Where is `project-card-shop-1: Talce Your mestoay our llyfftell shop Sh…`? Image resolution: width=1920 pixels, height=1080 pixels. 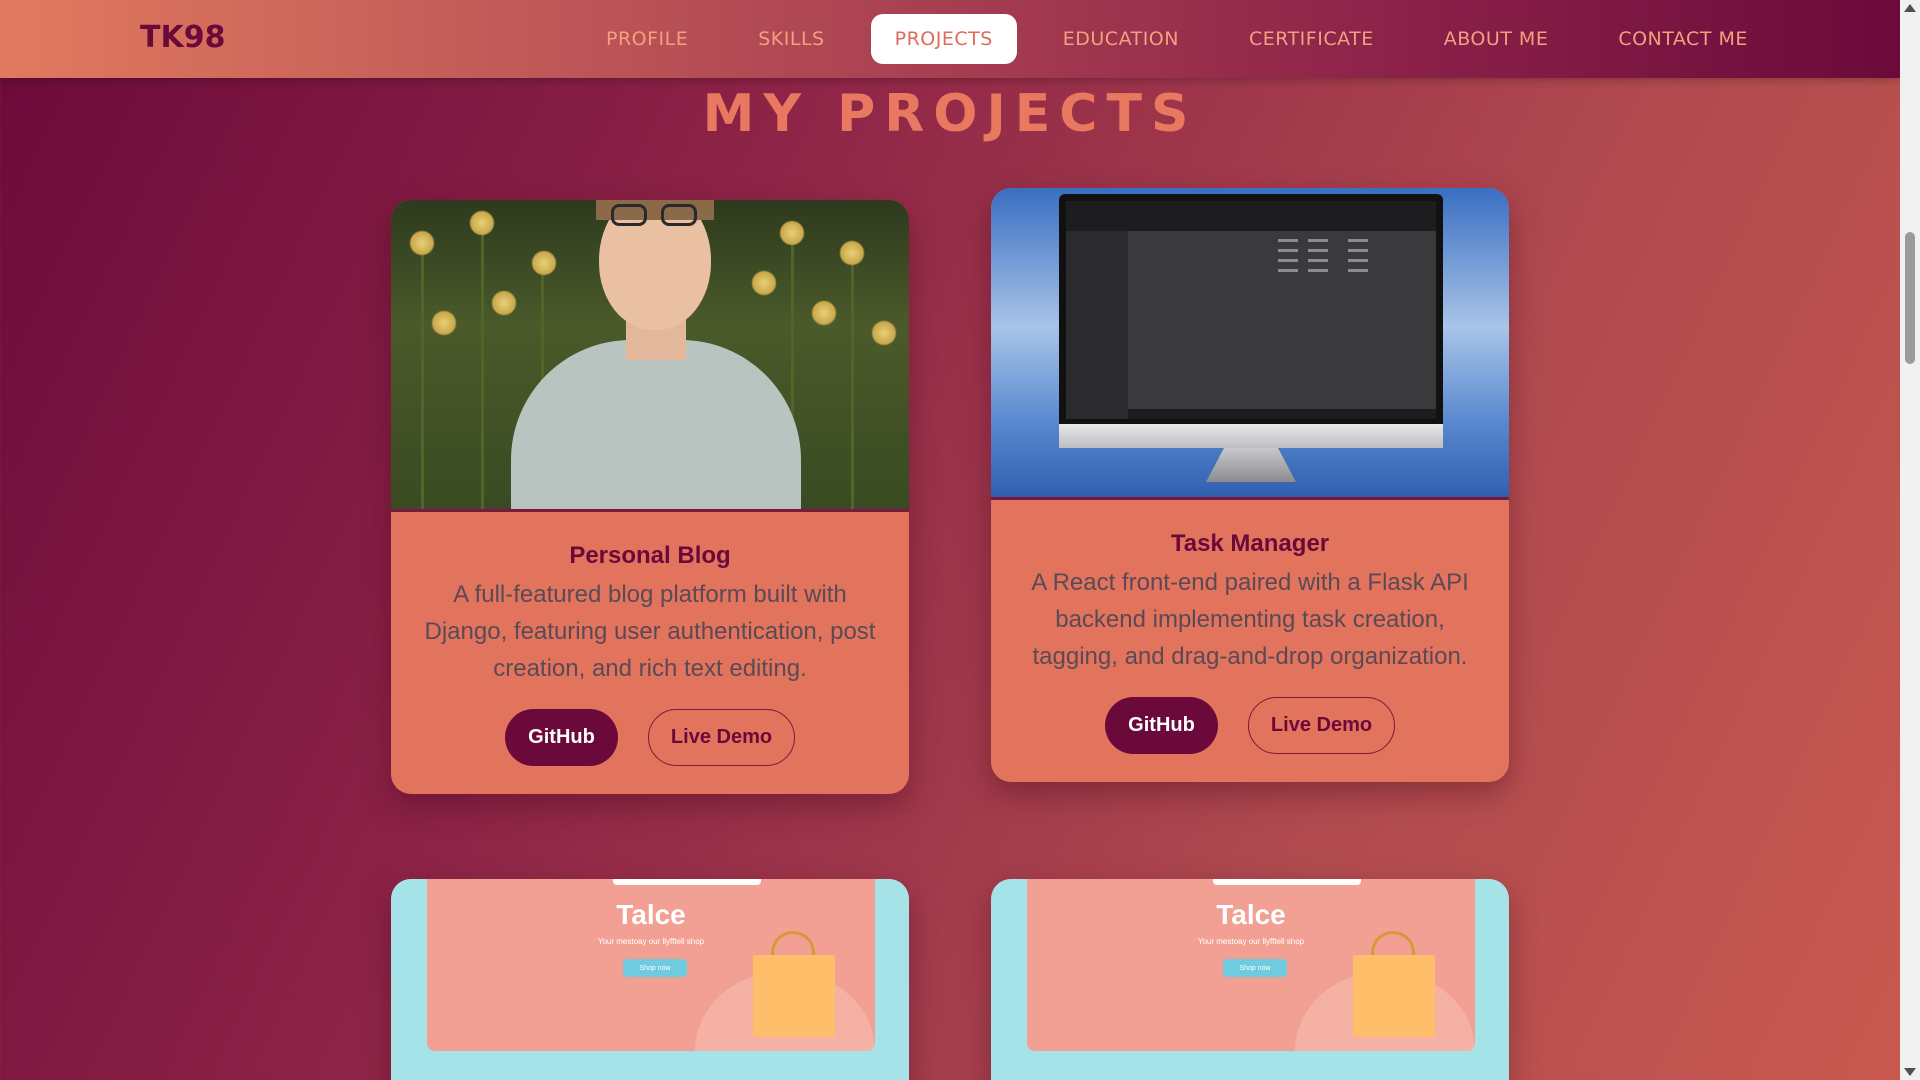
project-card-shop-1: Talce Your mestoay our llyfftell shop Sh… is located at coordinates (650, 979).